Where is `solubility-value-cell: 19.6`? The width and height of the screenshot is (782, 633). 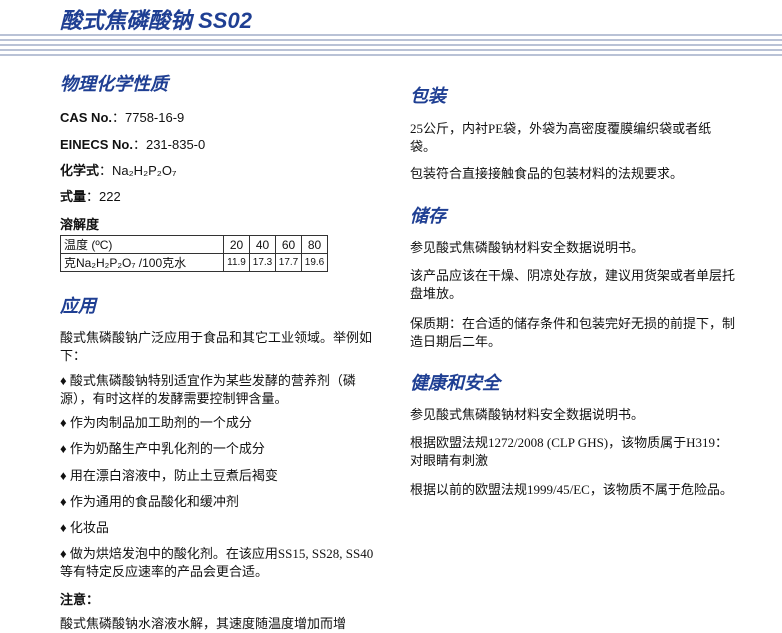 solubility-value-cell: 19.6 is located at coordinates (314, 262).